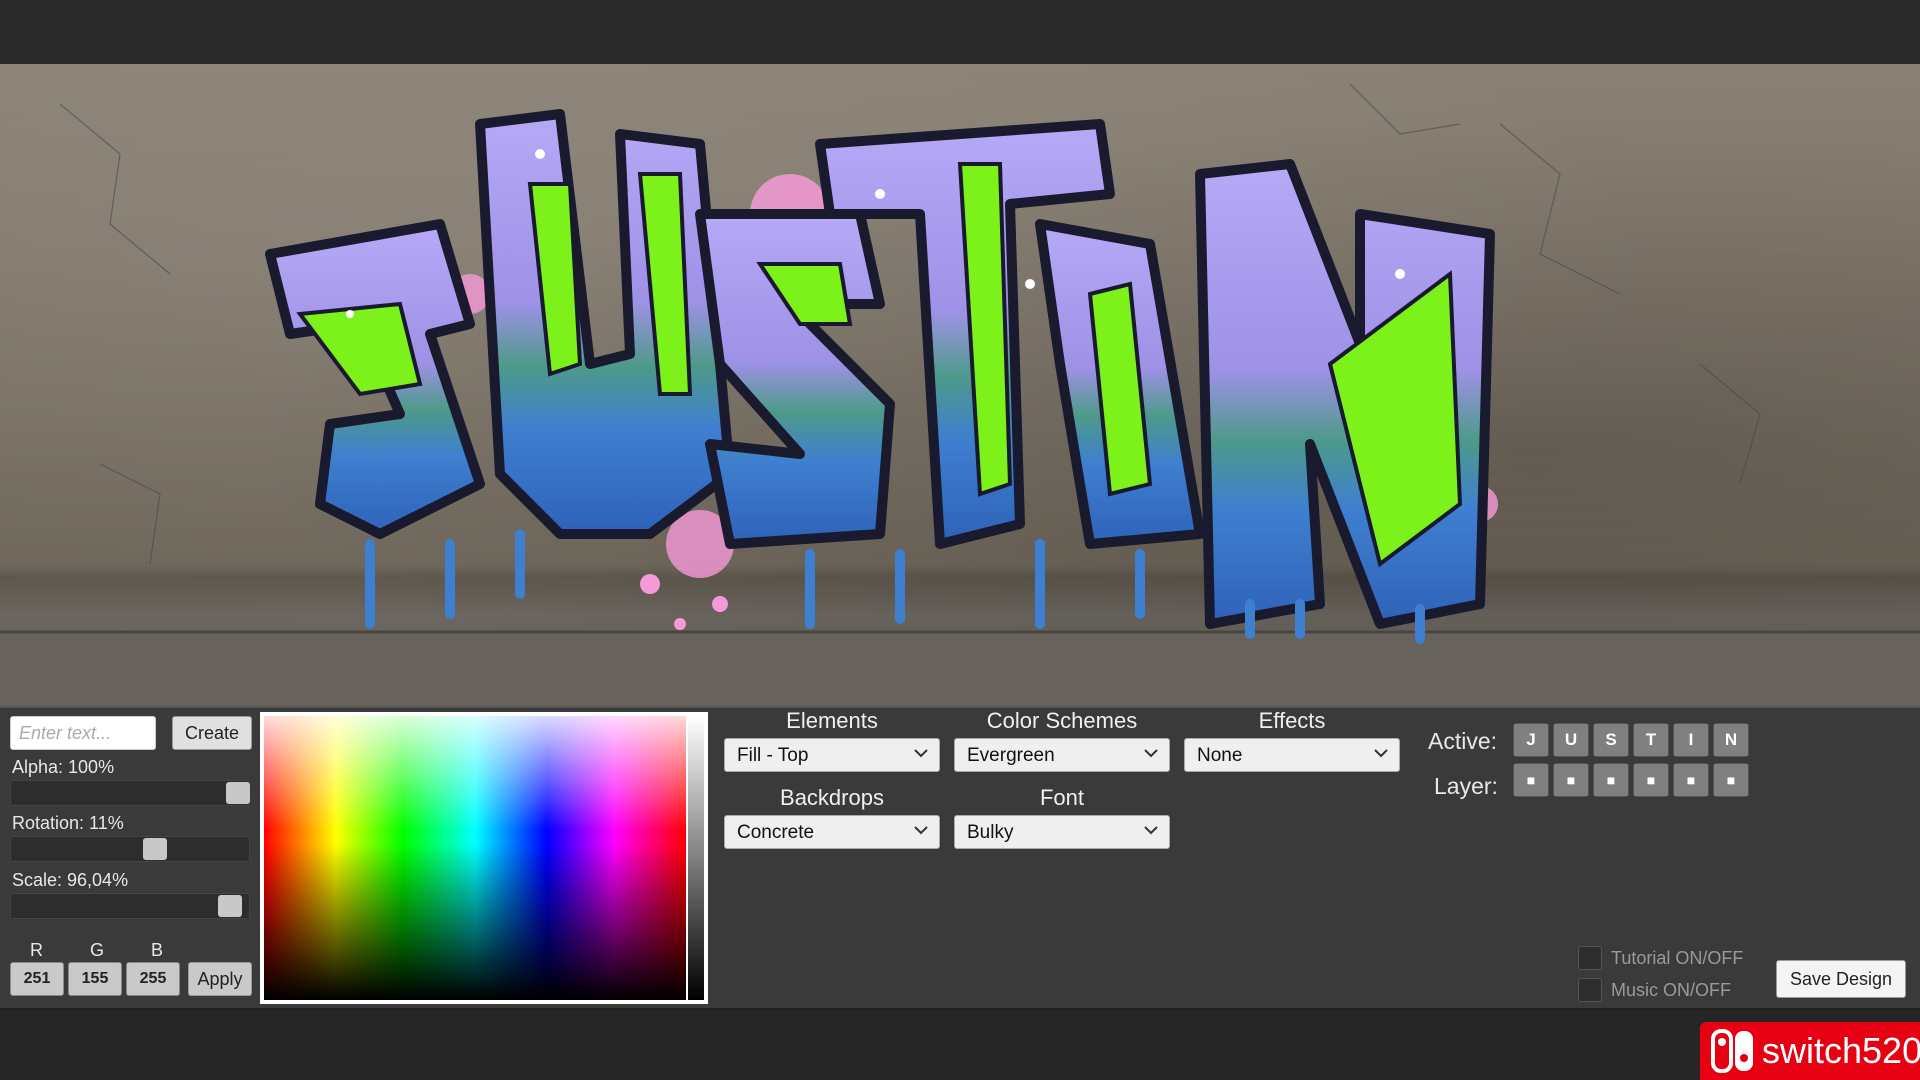 This screenshot has width=1920, height=1080. Describe the element at coordinates (1731, 740) in the screenshot. I see `active-letter-button: N` at that location.